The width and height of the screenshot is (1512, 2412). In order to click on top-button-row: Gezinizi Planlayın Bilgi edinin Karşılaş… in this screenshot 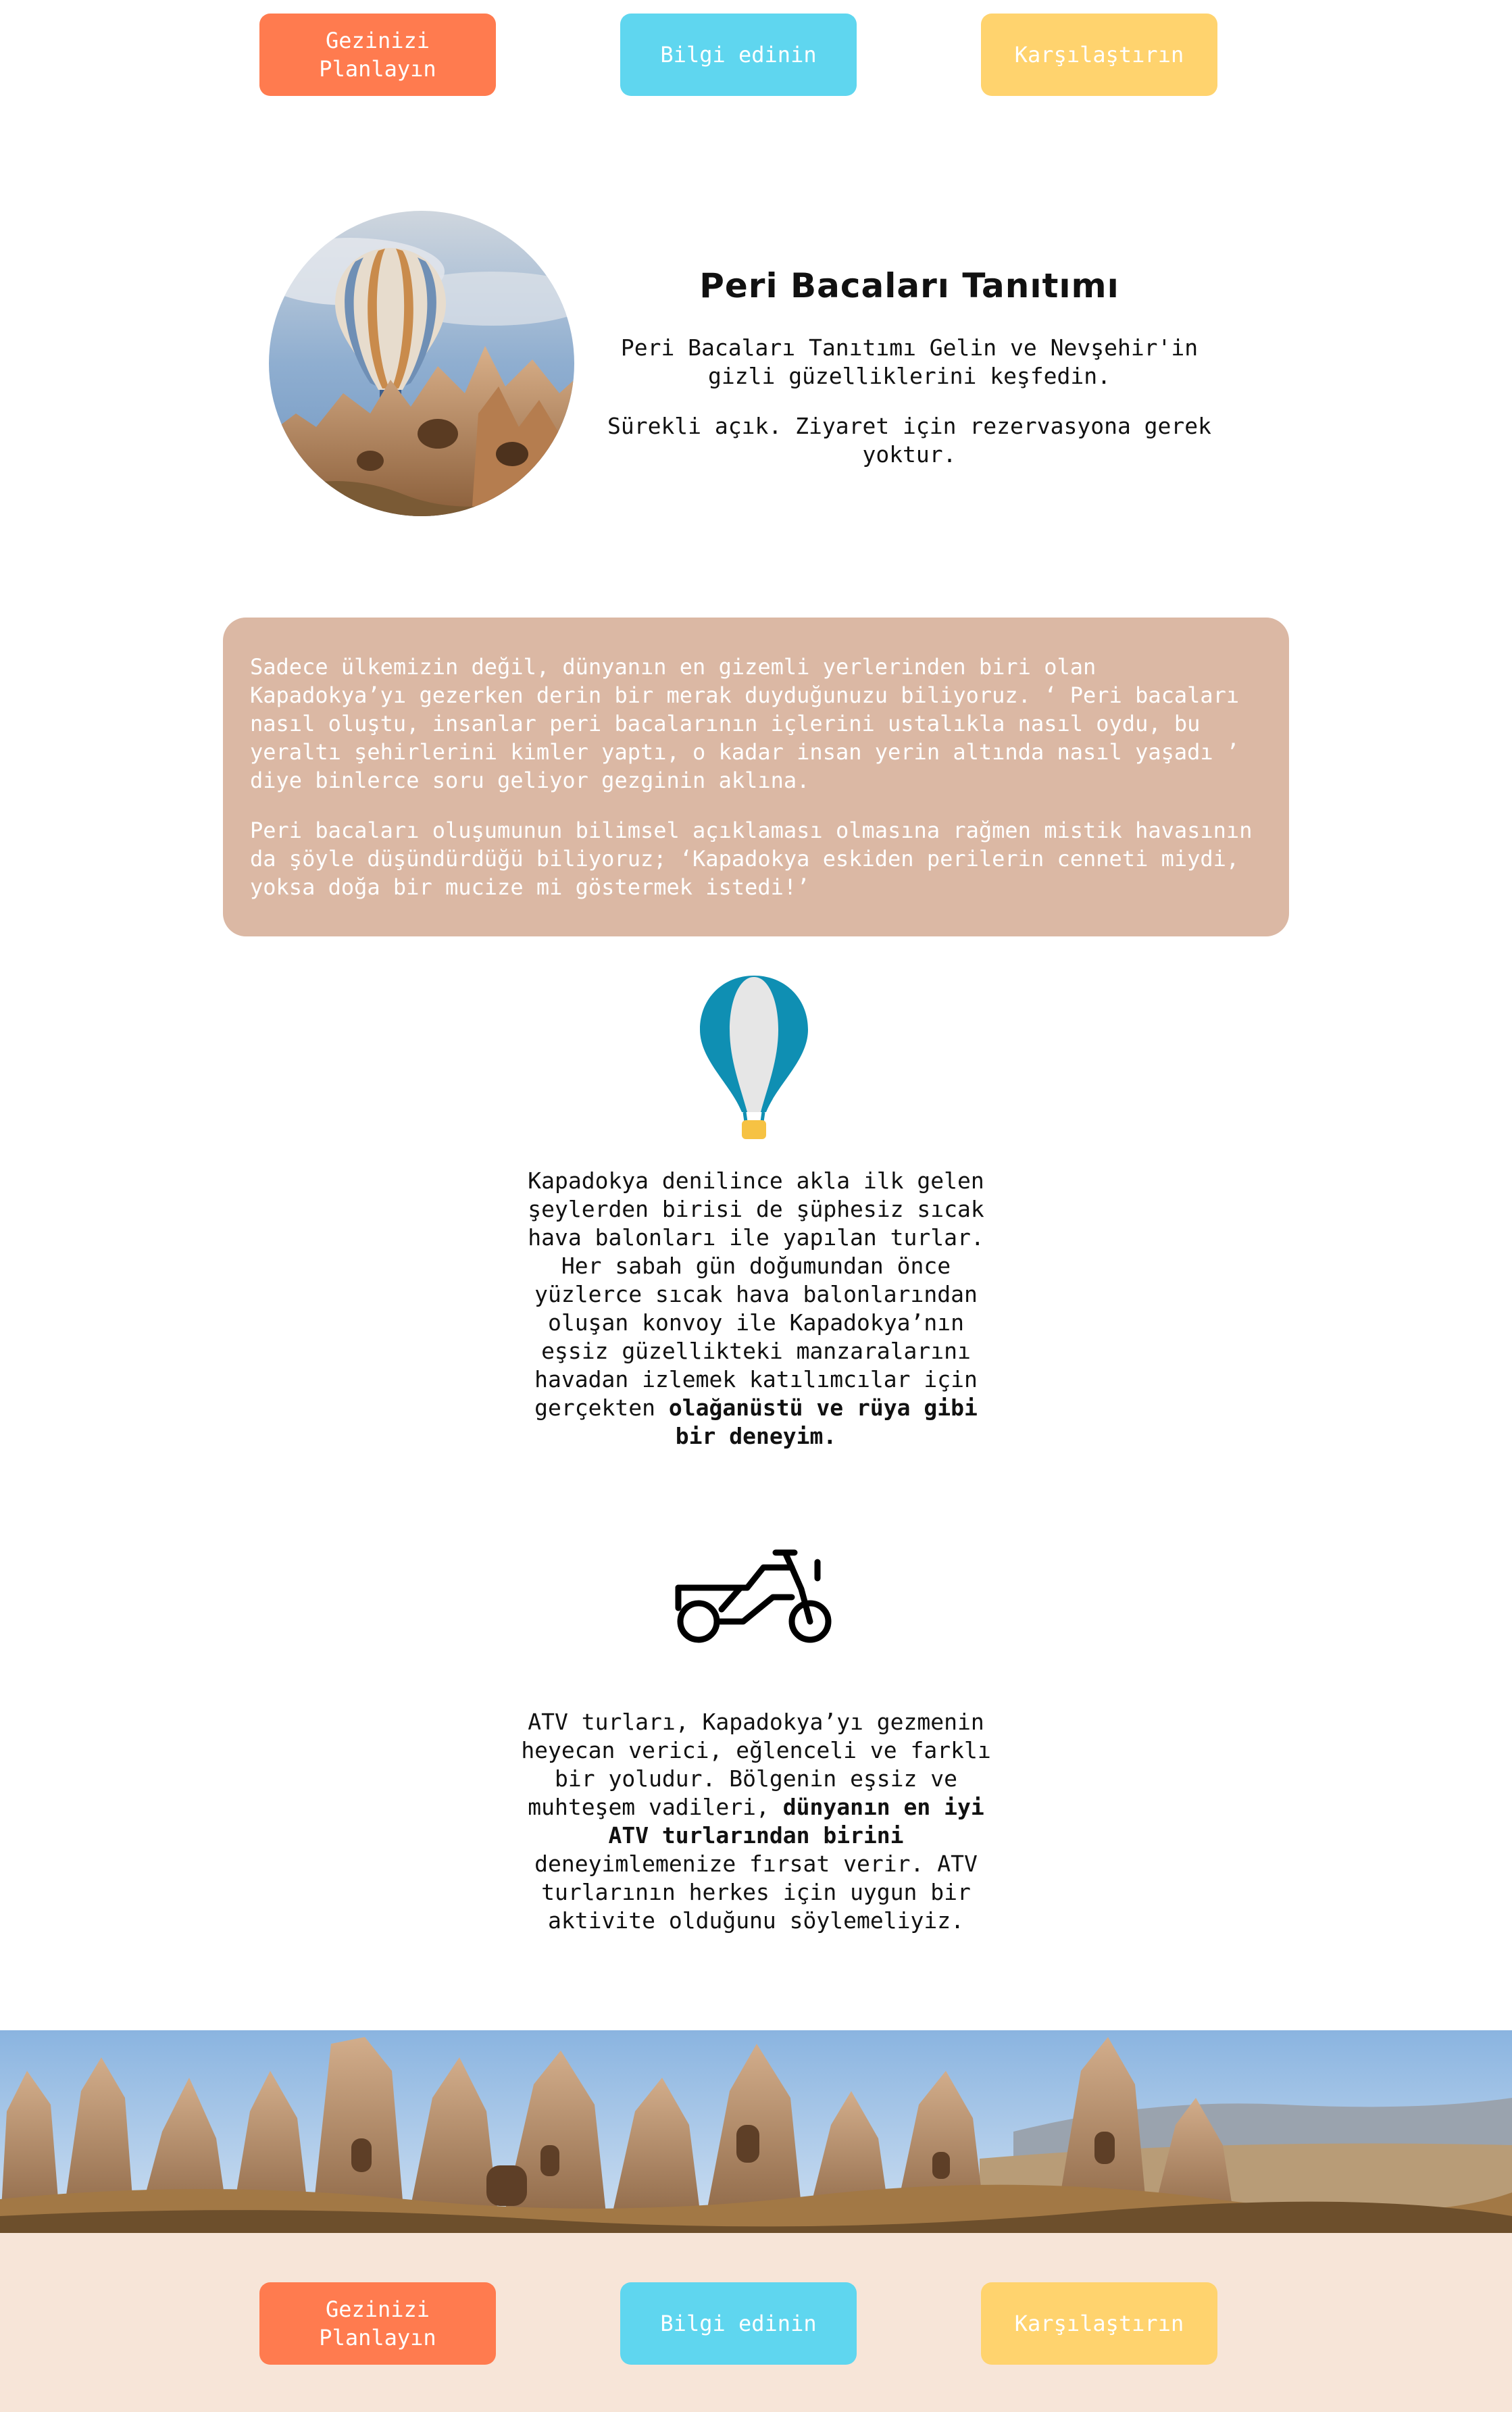, I will do `click(756, 58)`.